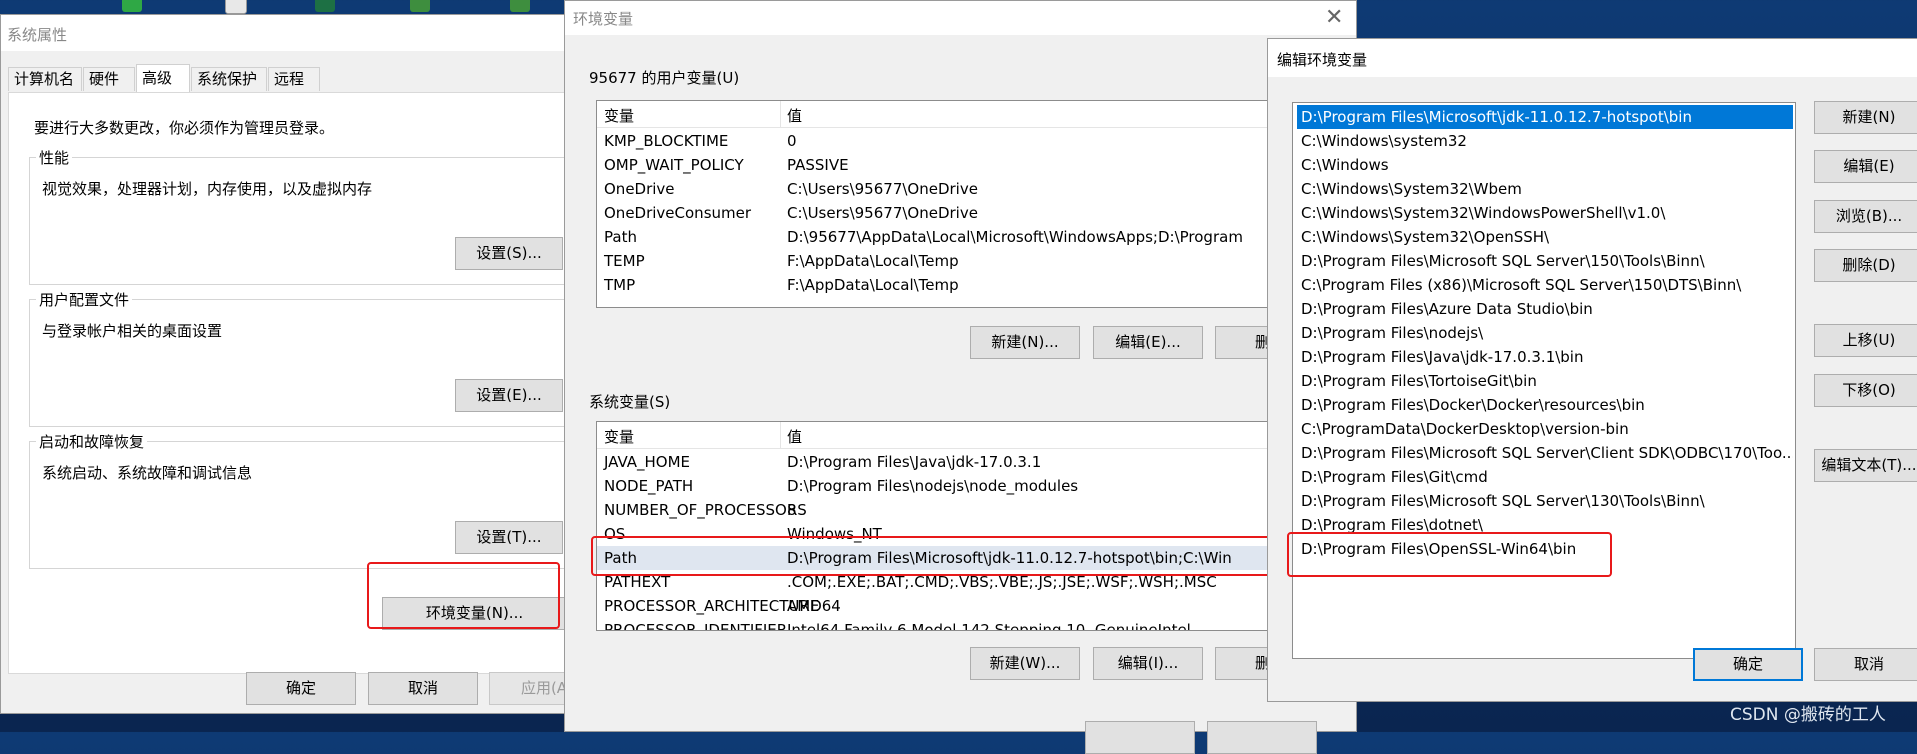 The width and height of the screenshot is (1917, 754). What do you see at coordinates (1322, 60) in the screenshot?
I see `edit-env-title: 编辑环境变量` at bounding box center [1322, 60].